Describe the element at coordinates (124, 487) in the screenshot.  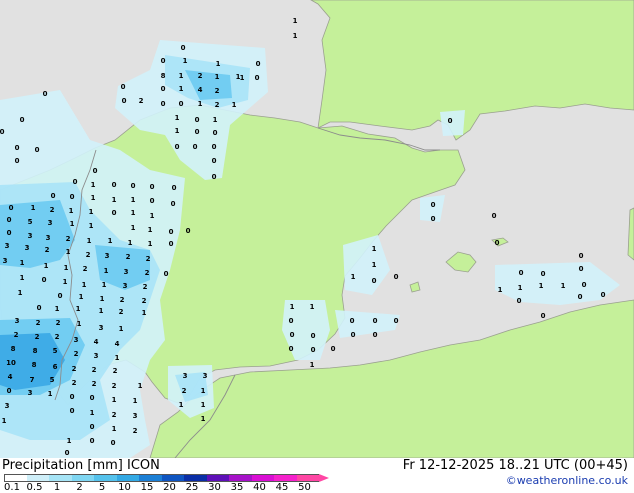
I see `colorbar-tick: 10` at that location.